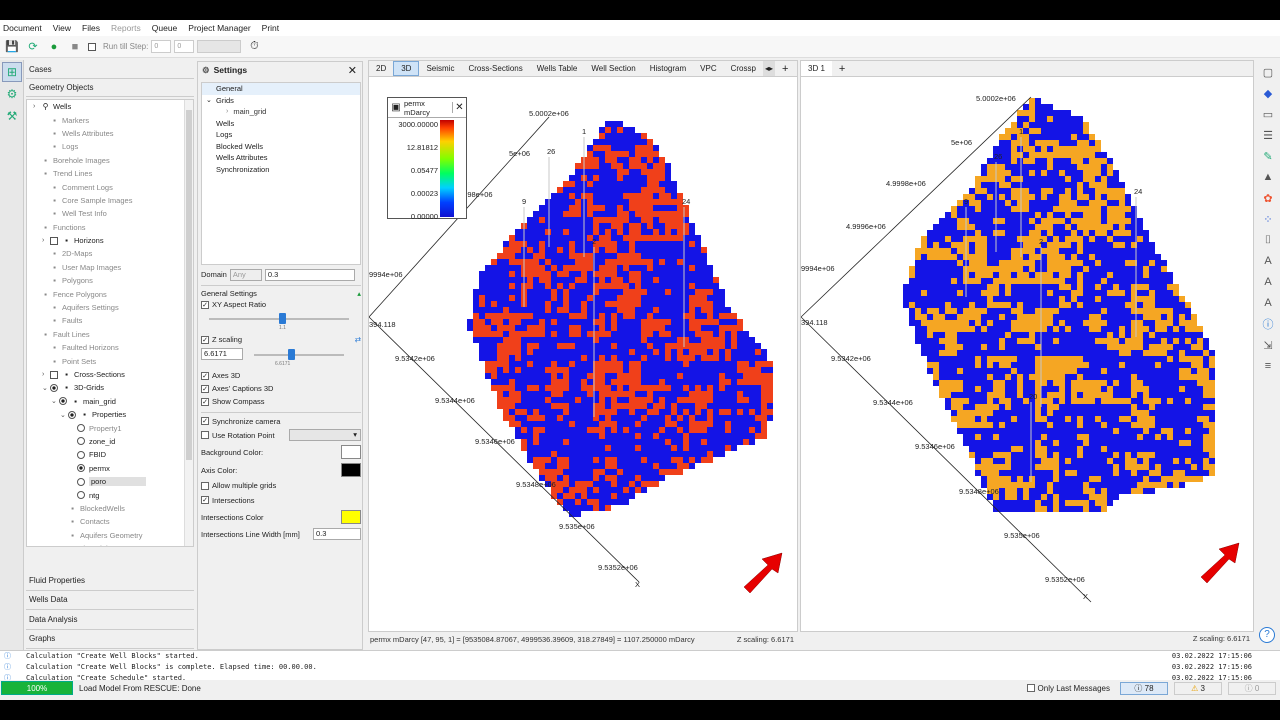  I want to click on stop-icon: ■, so click(75, 47).